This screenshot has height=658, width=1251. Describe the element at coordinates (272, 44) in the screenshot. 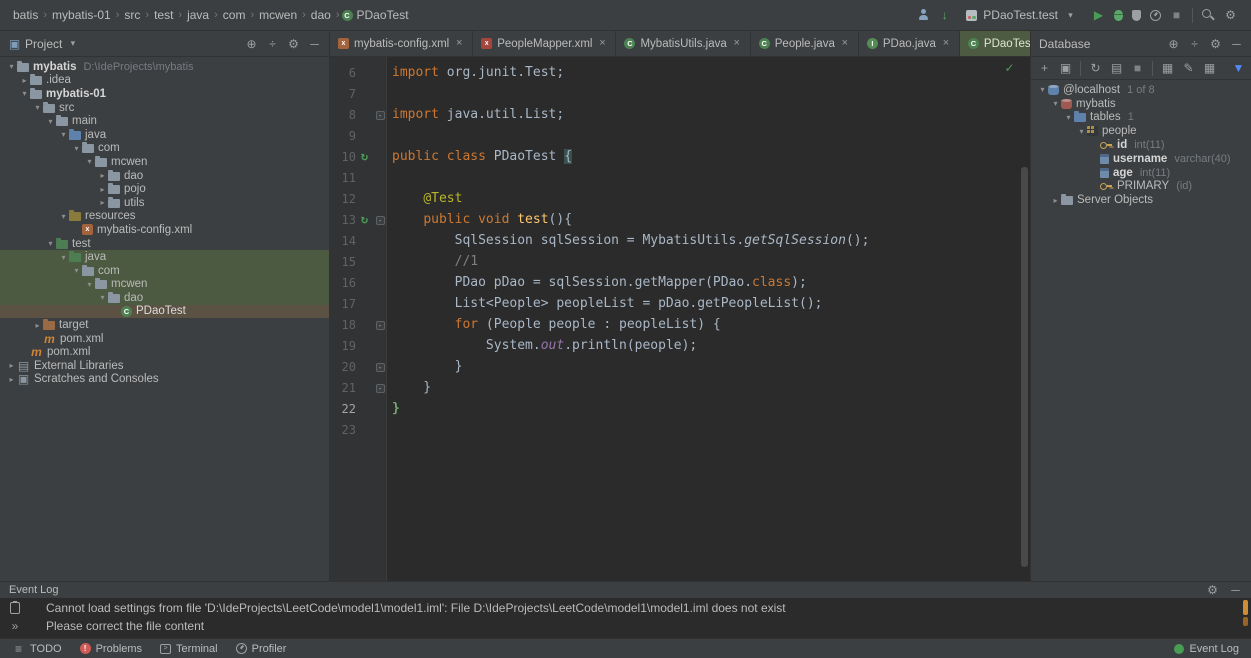

I see `collapse-all-icon: ÷` at that location.